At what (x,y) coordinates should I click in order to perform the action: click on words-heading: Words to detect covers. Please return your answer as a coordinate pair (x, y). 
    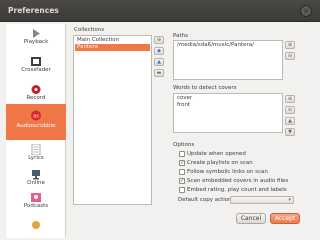
    Looking at the image, I should click on (205, 88).